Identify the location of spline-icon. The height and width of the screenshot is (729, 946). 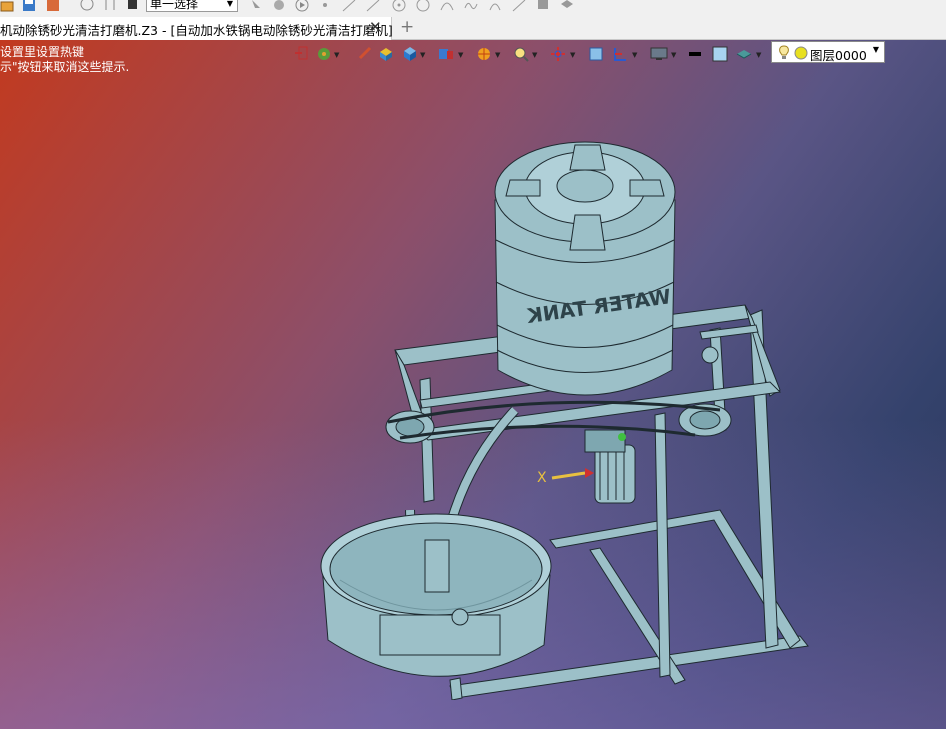
(471, 6).